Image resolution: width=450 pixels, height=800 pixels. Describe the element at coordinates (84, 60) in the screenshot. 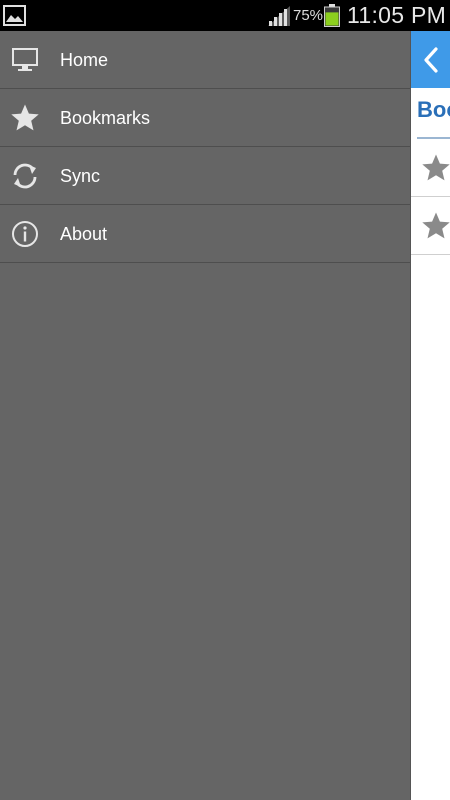

I see `drawer-item-label: Home` at that location.